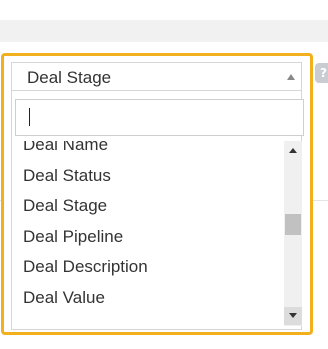  Describe the element at coordinates (164, 31) in the screenshot. I see `top-toolbar-strip` at that location.